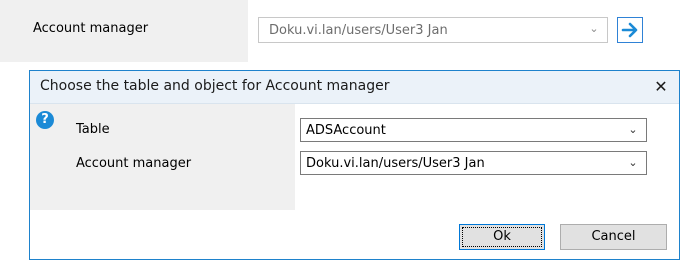  What do you see at coordinates (395, 163) in the screenshot?
I see `account-manager-select-value: Doku.vi.lan/users/User3 Jan` at bounding box center [395, 163].